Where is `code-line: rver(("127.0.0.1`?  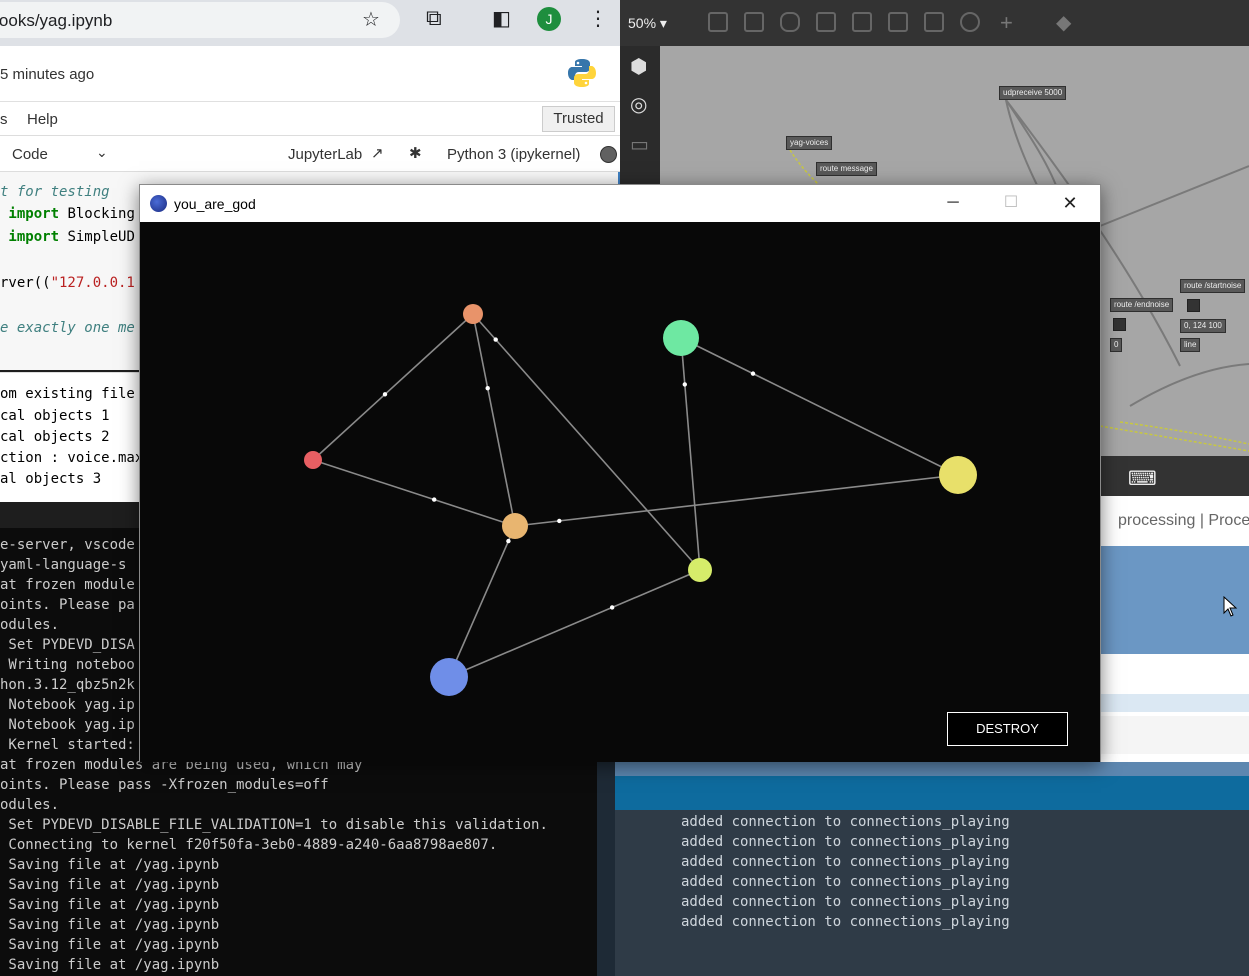 code-line: rver(("127.0.0.1 is located at coordinates (67, 283).